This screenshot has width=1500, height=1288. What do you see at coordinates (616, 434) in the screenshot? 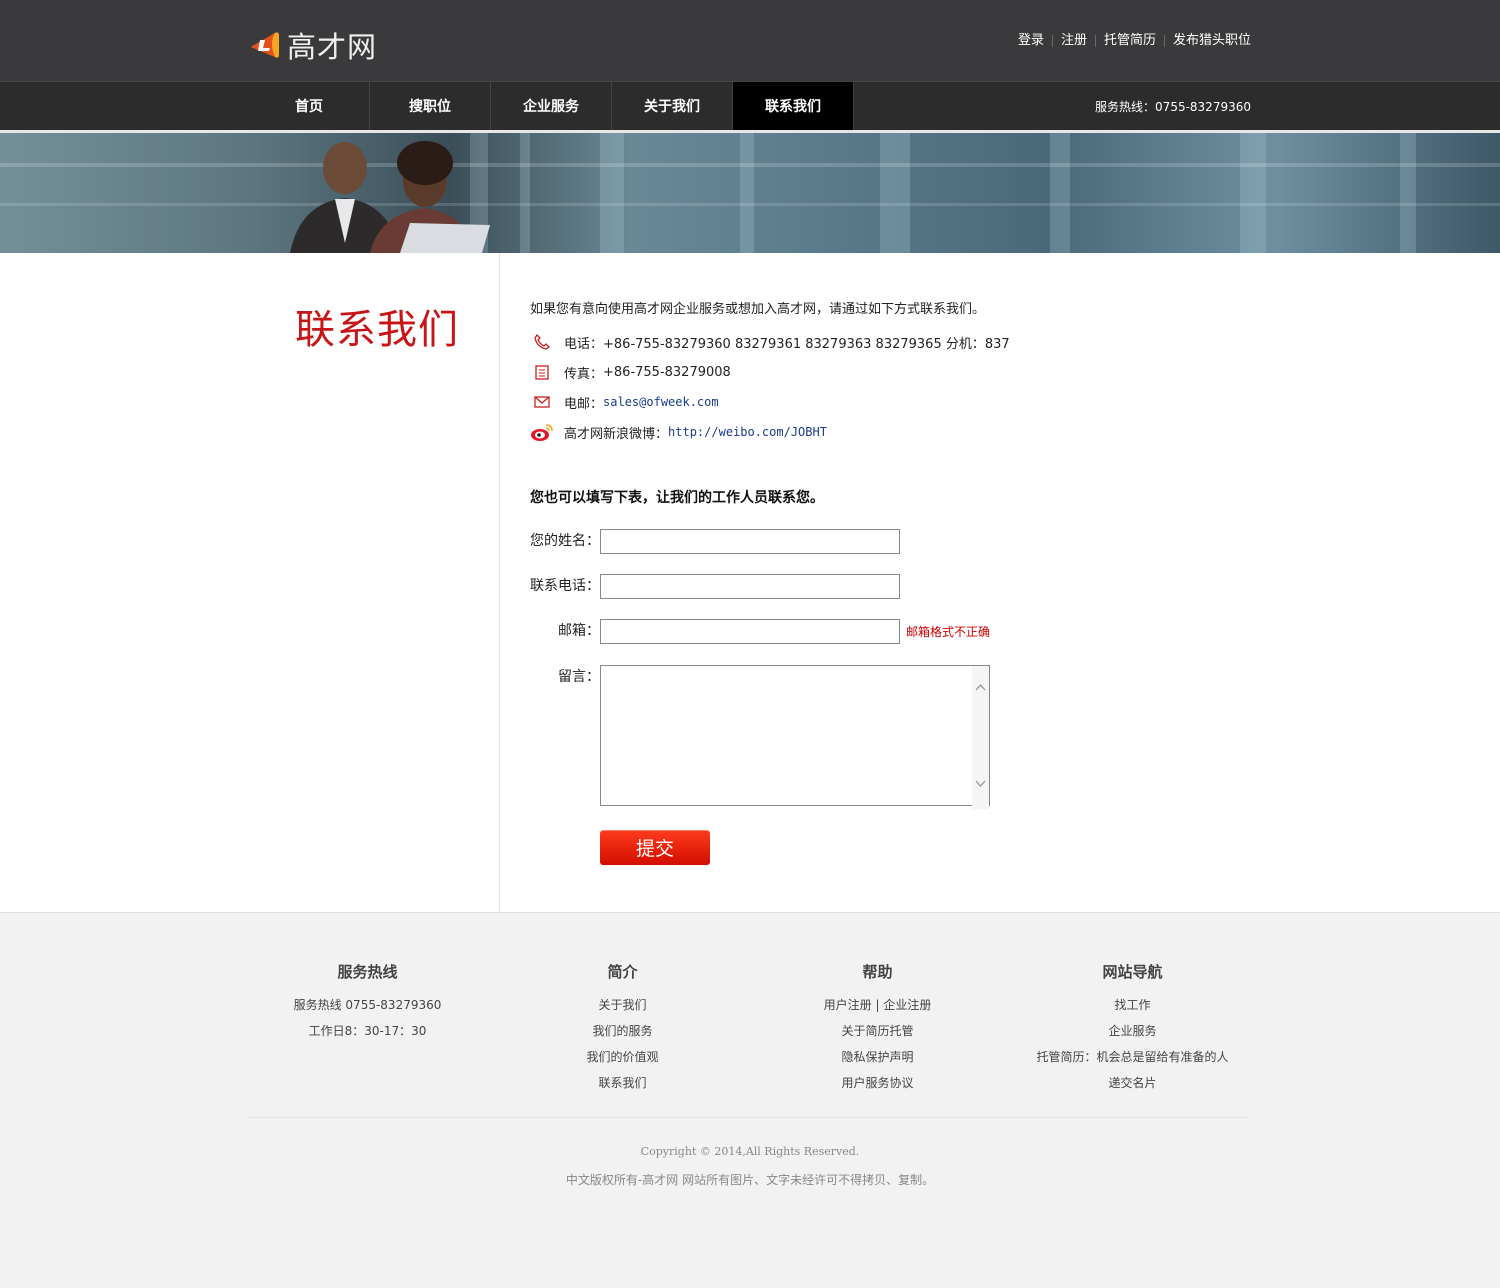
I see `weibo-label: 高才网新浪微博：` at bounding box center [616, 434].